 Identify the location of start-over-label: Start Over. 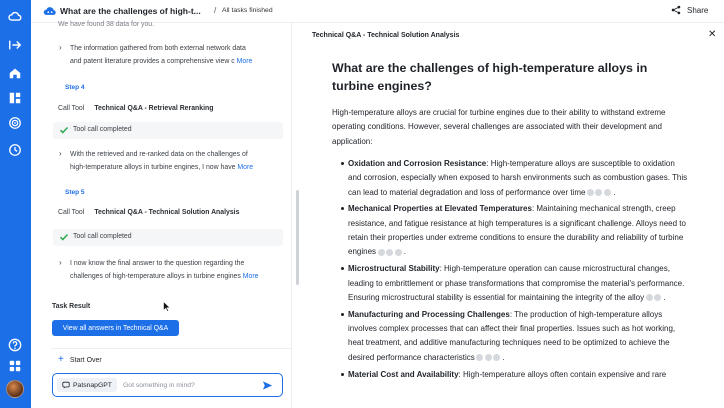
(85, 360).